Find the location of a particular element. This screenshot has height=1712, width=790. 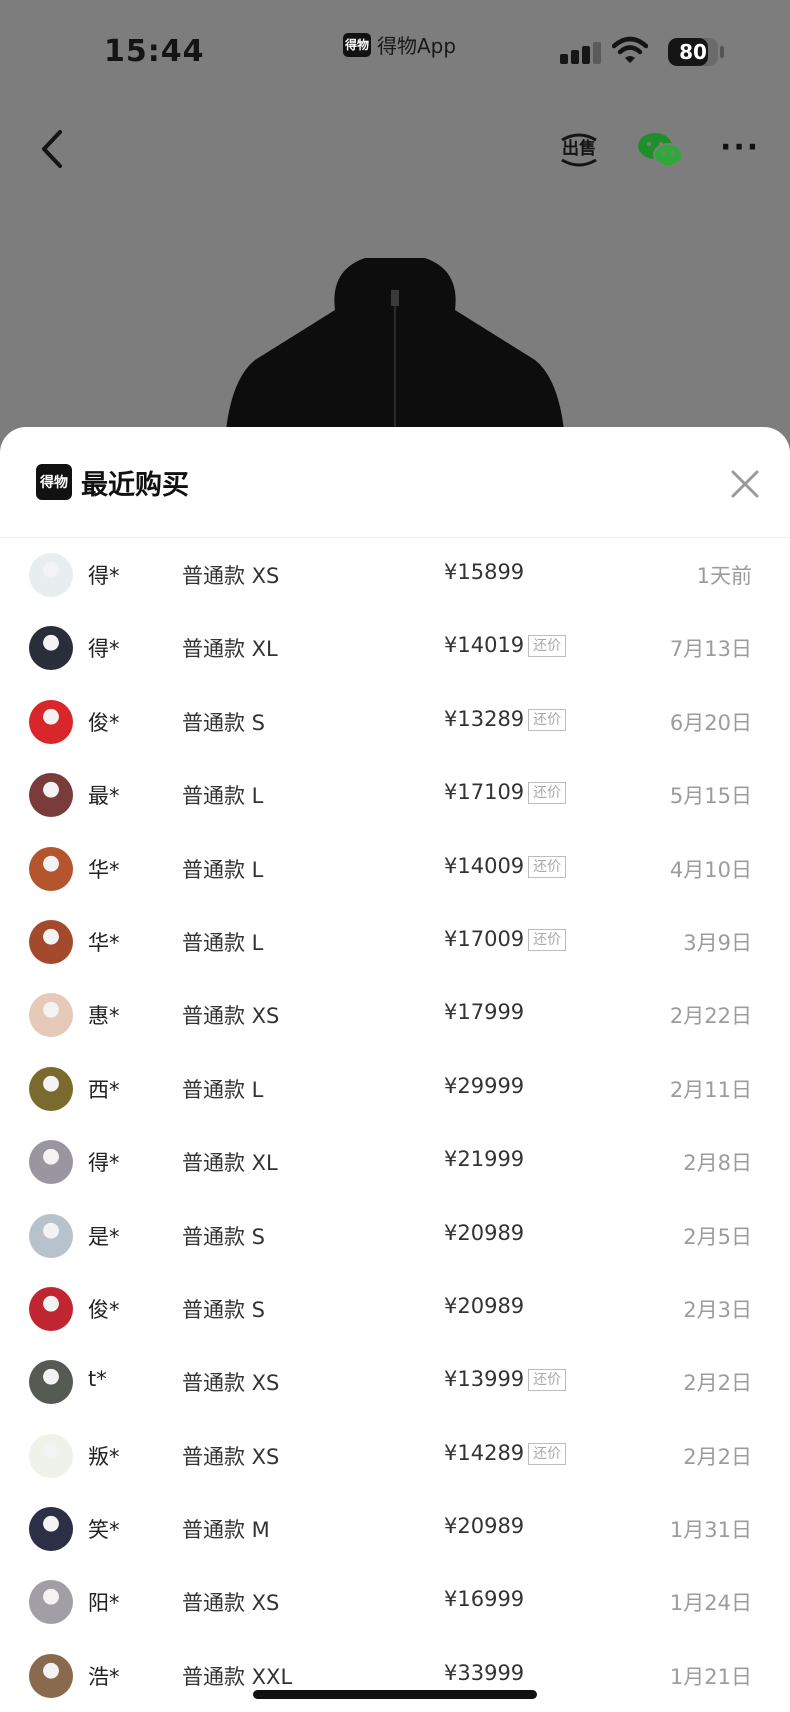

close-icon is located at coordinates (745, 484).